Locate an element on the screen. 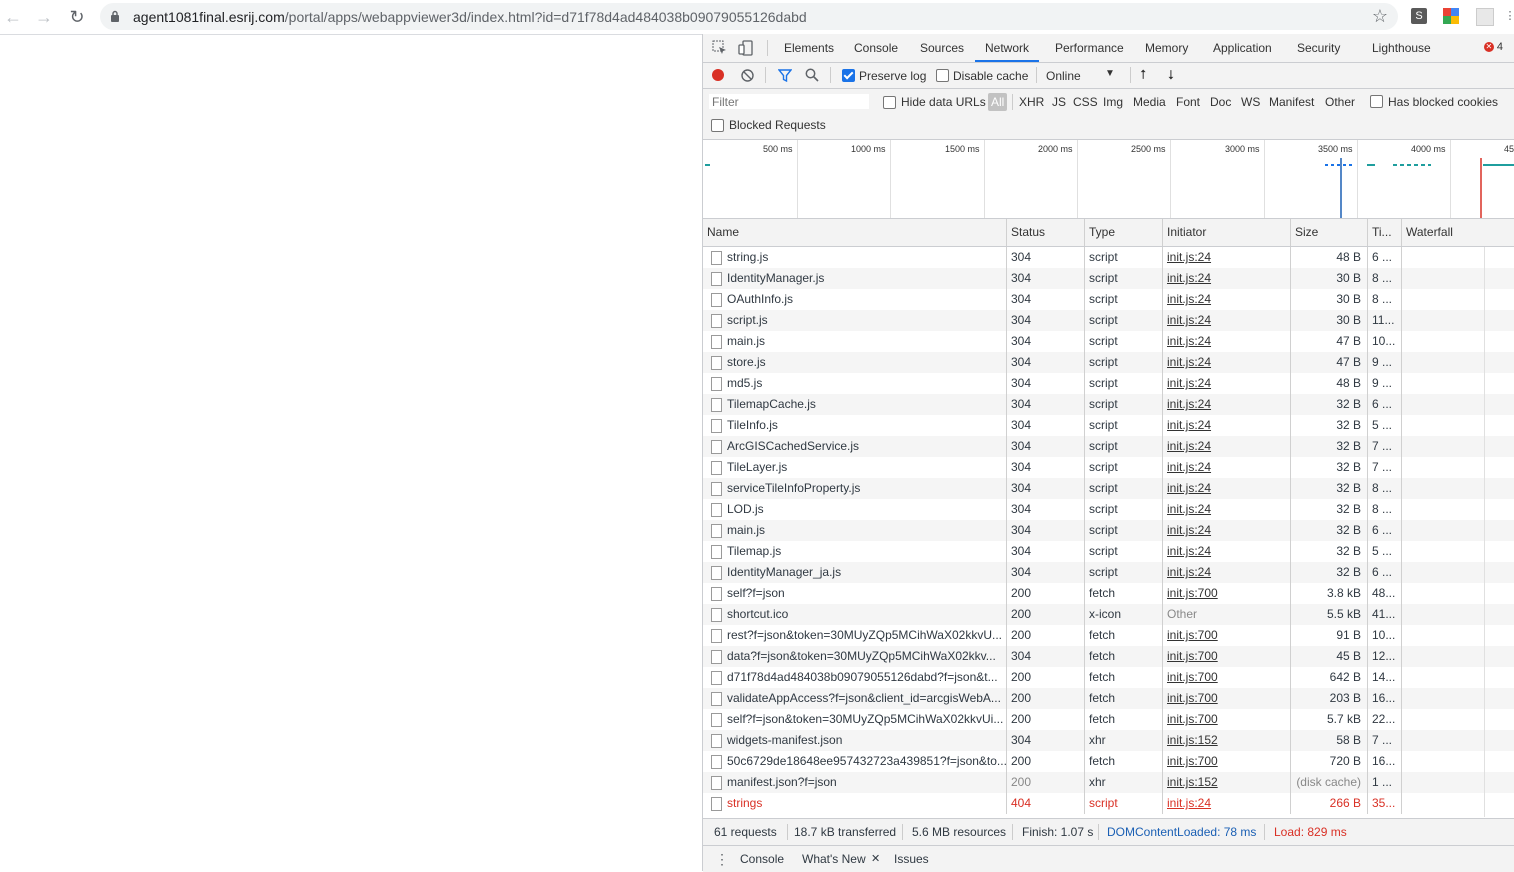 Image resolution: width=1514 pixels, height=872 pixels. filter-type-css: CSS is located at coordinates (1085, 102).